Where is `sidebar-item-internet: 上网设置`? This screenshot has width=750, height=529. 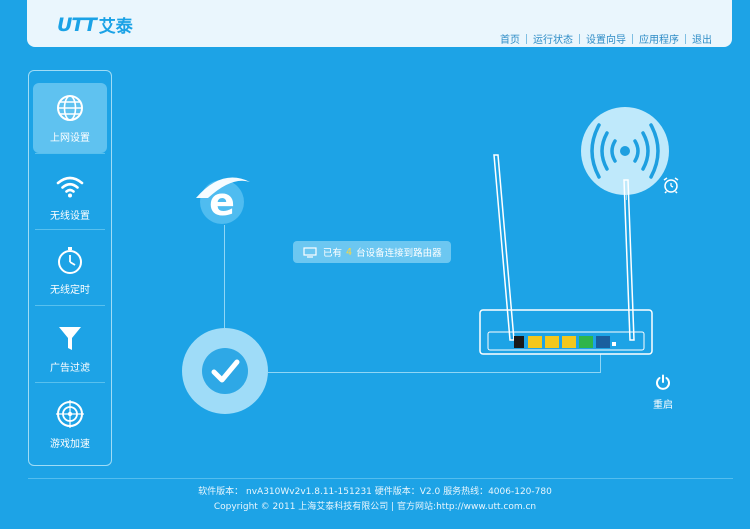 sidebar-item-internet: 上网设置 is located at coordinates (70, 118).